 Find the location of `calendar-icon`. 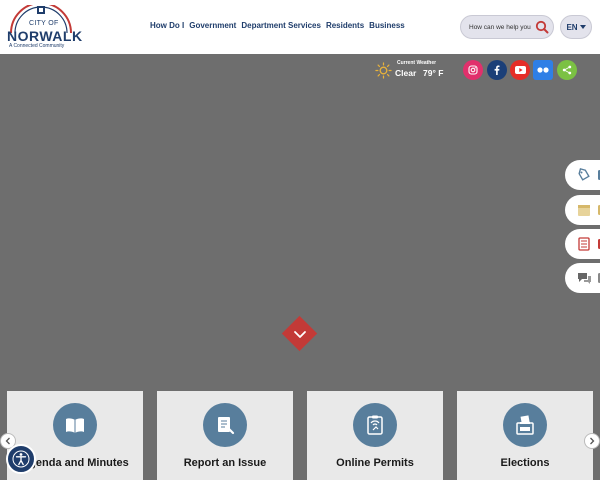

calendar-icon is located at coordinates (584, 210).